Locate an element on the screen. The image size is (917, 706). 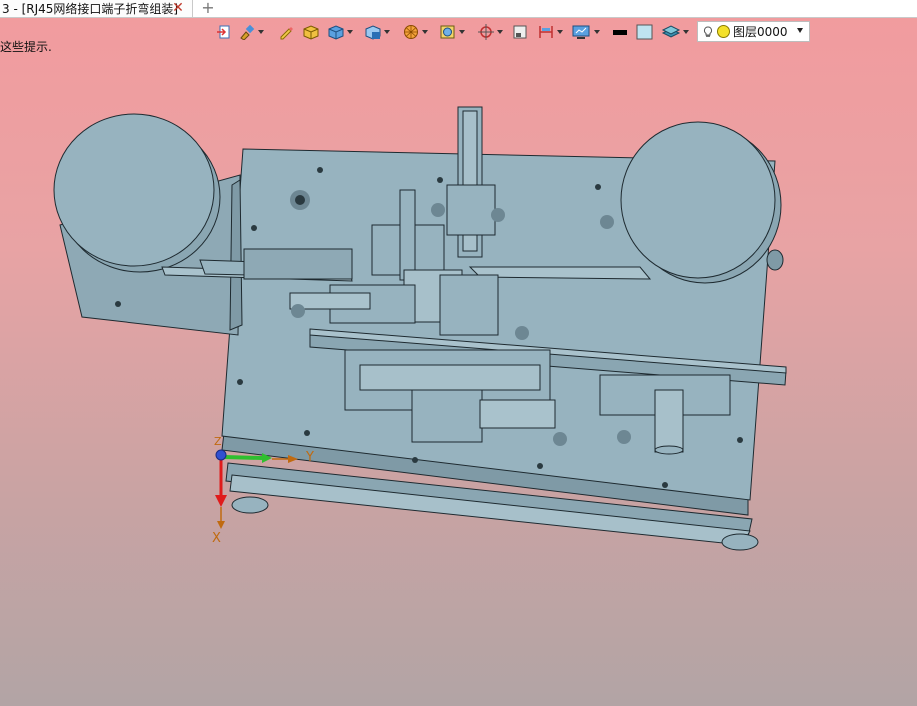
y-axis-label: Y is located at coordinates (310, 457).